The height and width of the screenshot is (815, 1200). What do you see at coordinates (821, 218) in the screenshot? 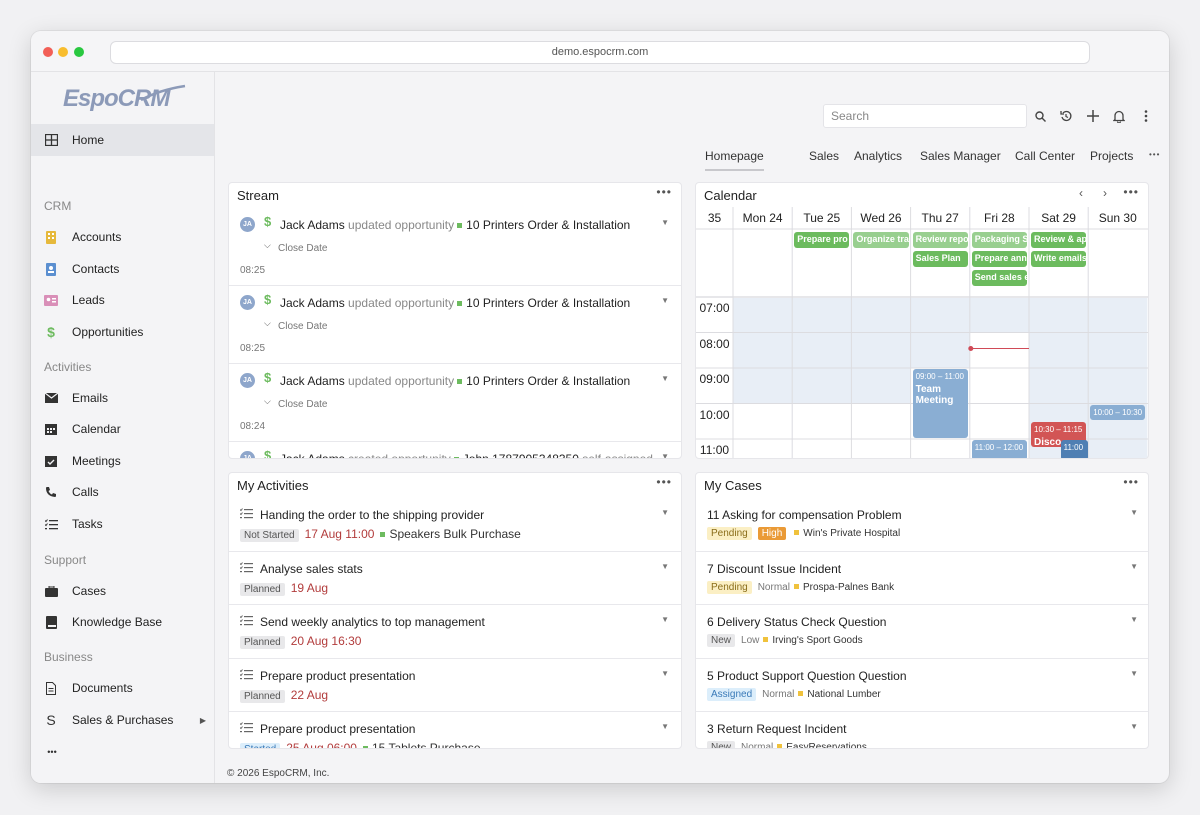
I see `calendar-day-header: Tue 25` at bounding box center [821, 218].